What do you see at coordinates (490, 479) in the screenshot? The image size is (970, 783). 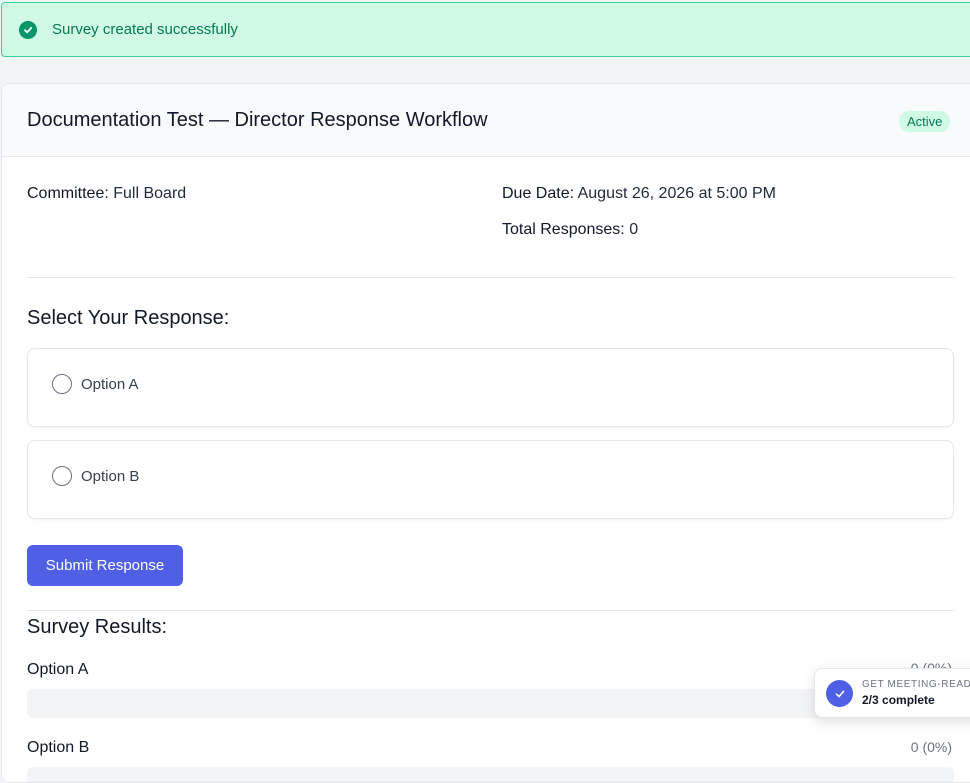 I see `response-option-b: Option B` at bounding box center [490, 479].